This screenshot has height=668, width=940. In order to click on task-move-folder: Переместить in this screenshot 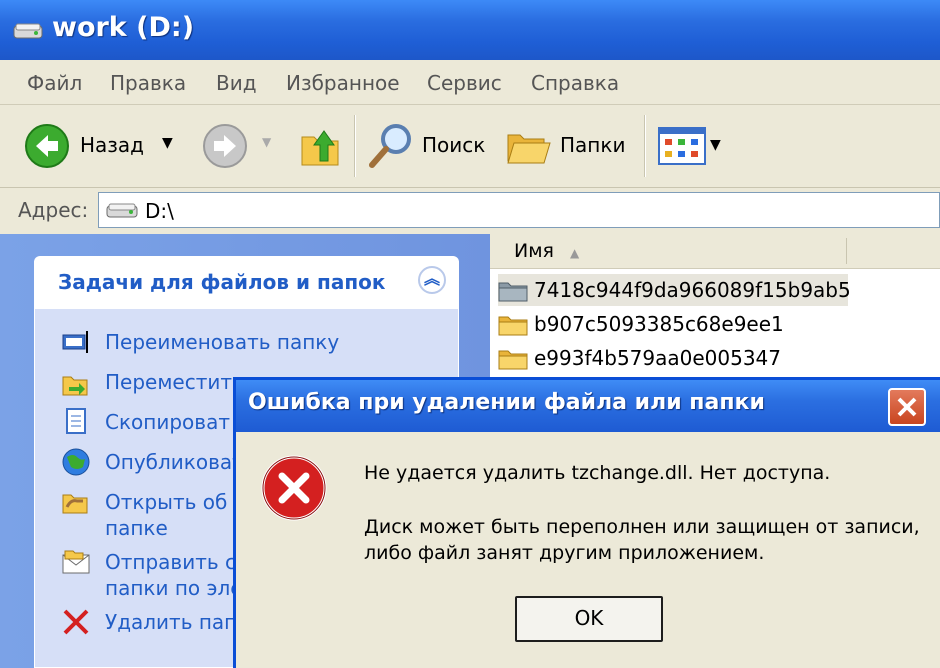, I will do `click(174, 382)`.